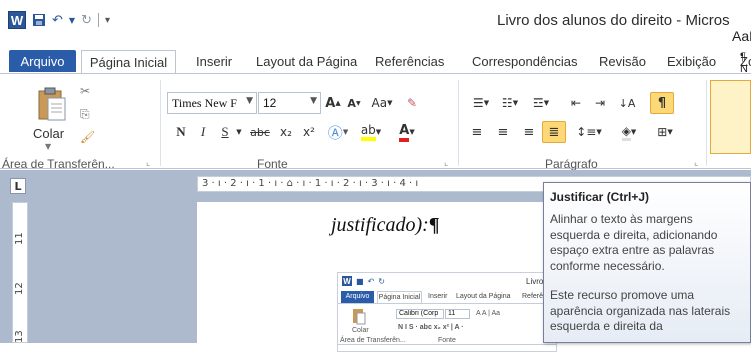  What do you see at coordinates (488, 313) in the screenshot?
I see `embedded-grow-icon: A A | Aa` at bounding box center [488, 313].